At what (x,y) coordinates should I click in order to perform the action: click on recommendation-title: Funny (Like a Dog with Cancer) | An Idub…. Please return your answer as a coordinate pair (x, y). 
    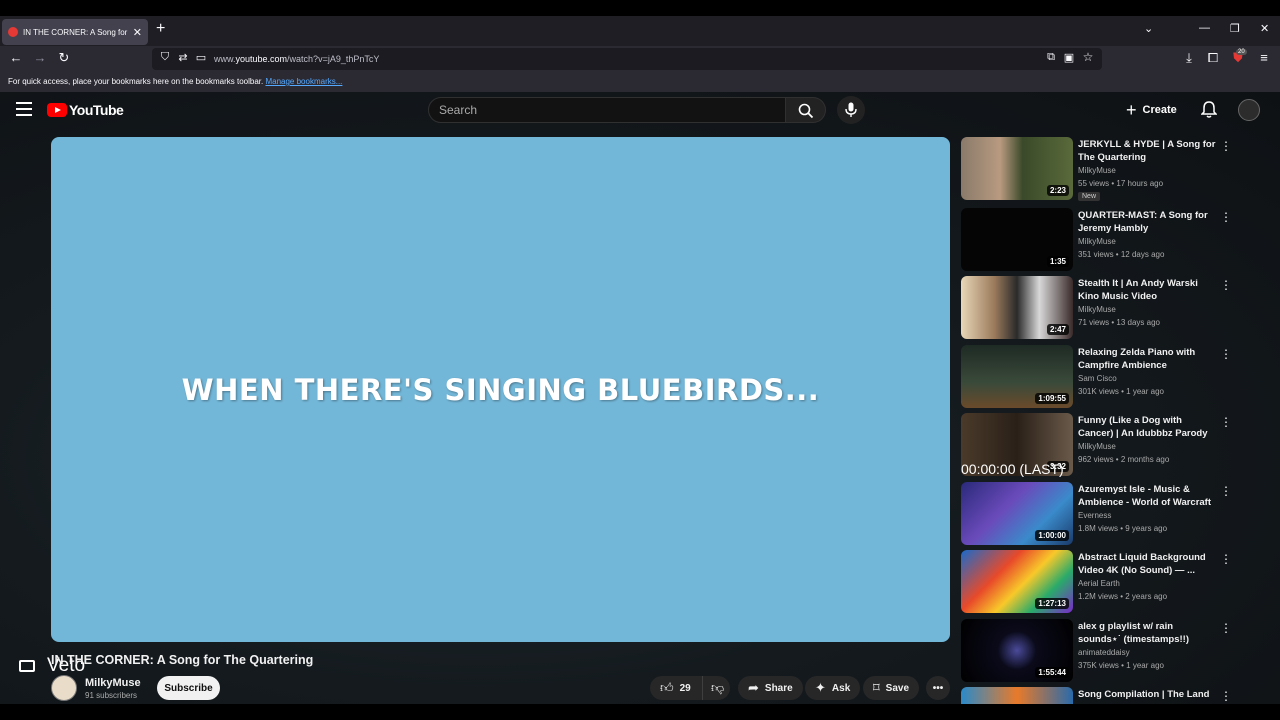
    Looking at the image, I should click on (1147, 427).